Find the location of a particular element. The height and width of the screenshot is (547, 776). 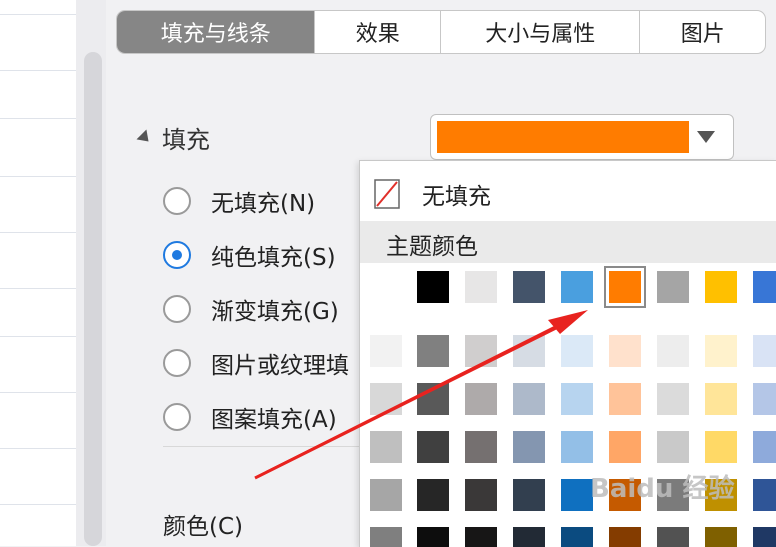

fill-option-label: 纯色填充(S) is located at coordinates (273, 258).